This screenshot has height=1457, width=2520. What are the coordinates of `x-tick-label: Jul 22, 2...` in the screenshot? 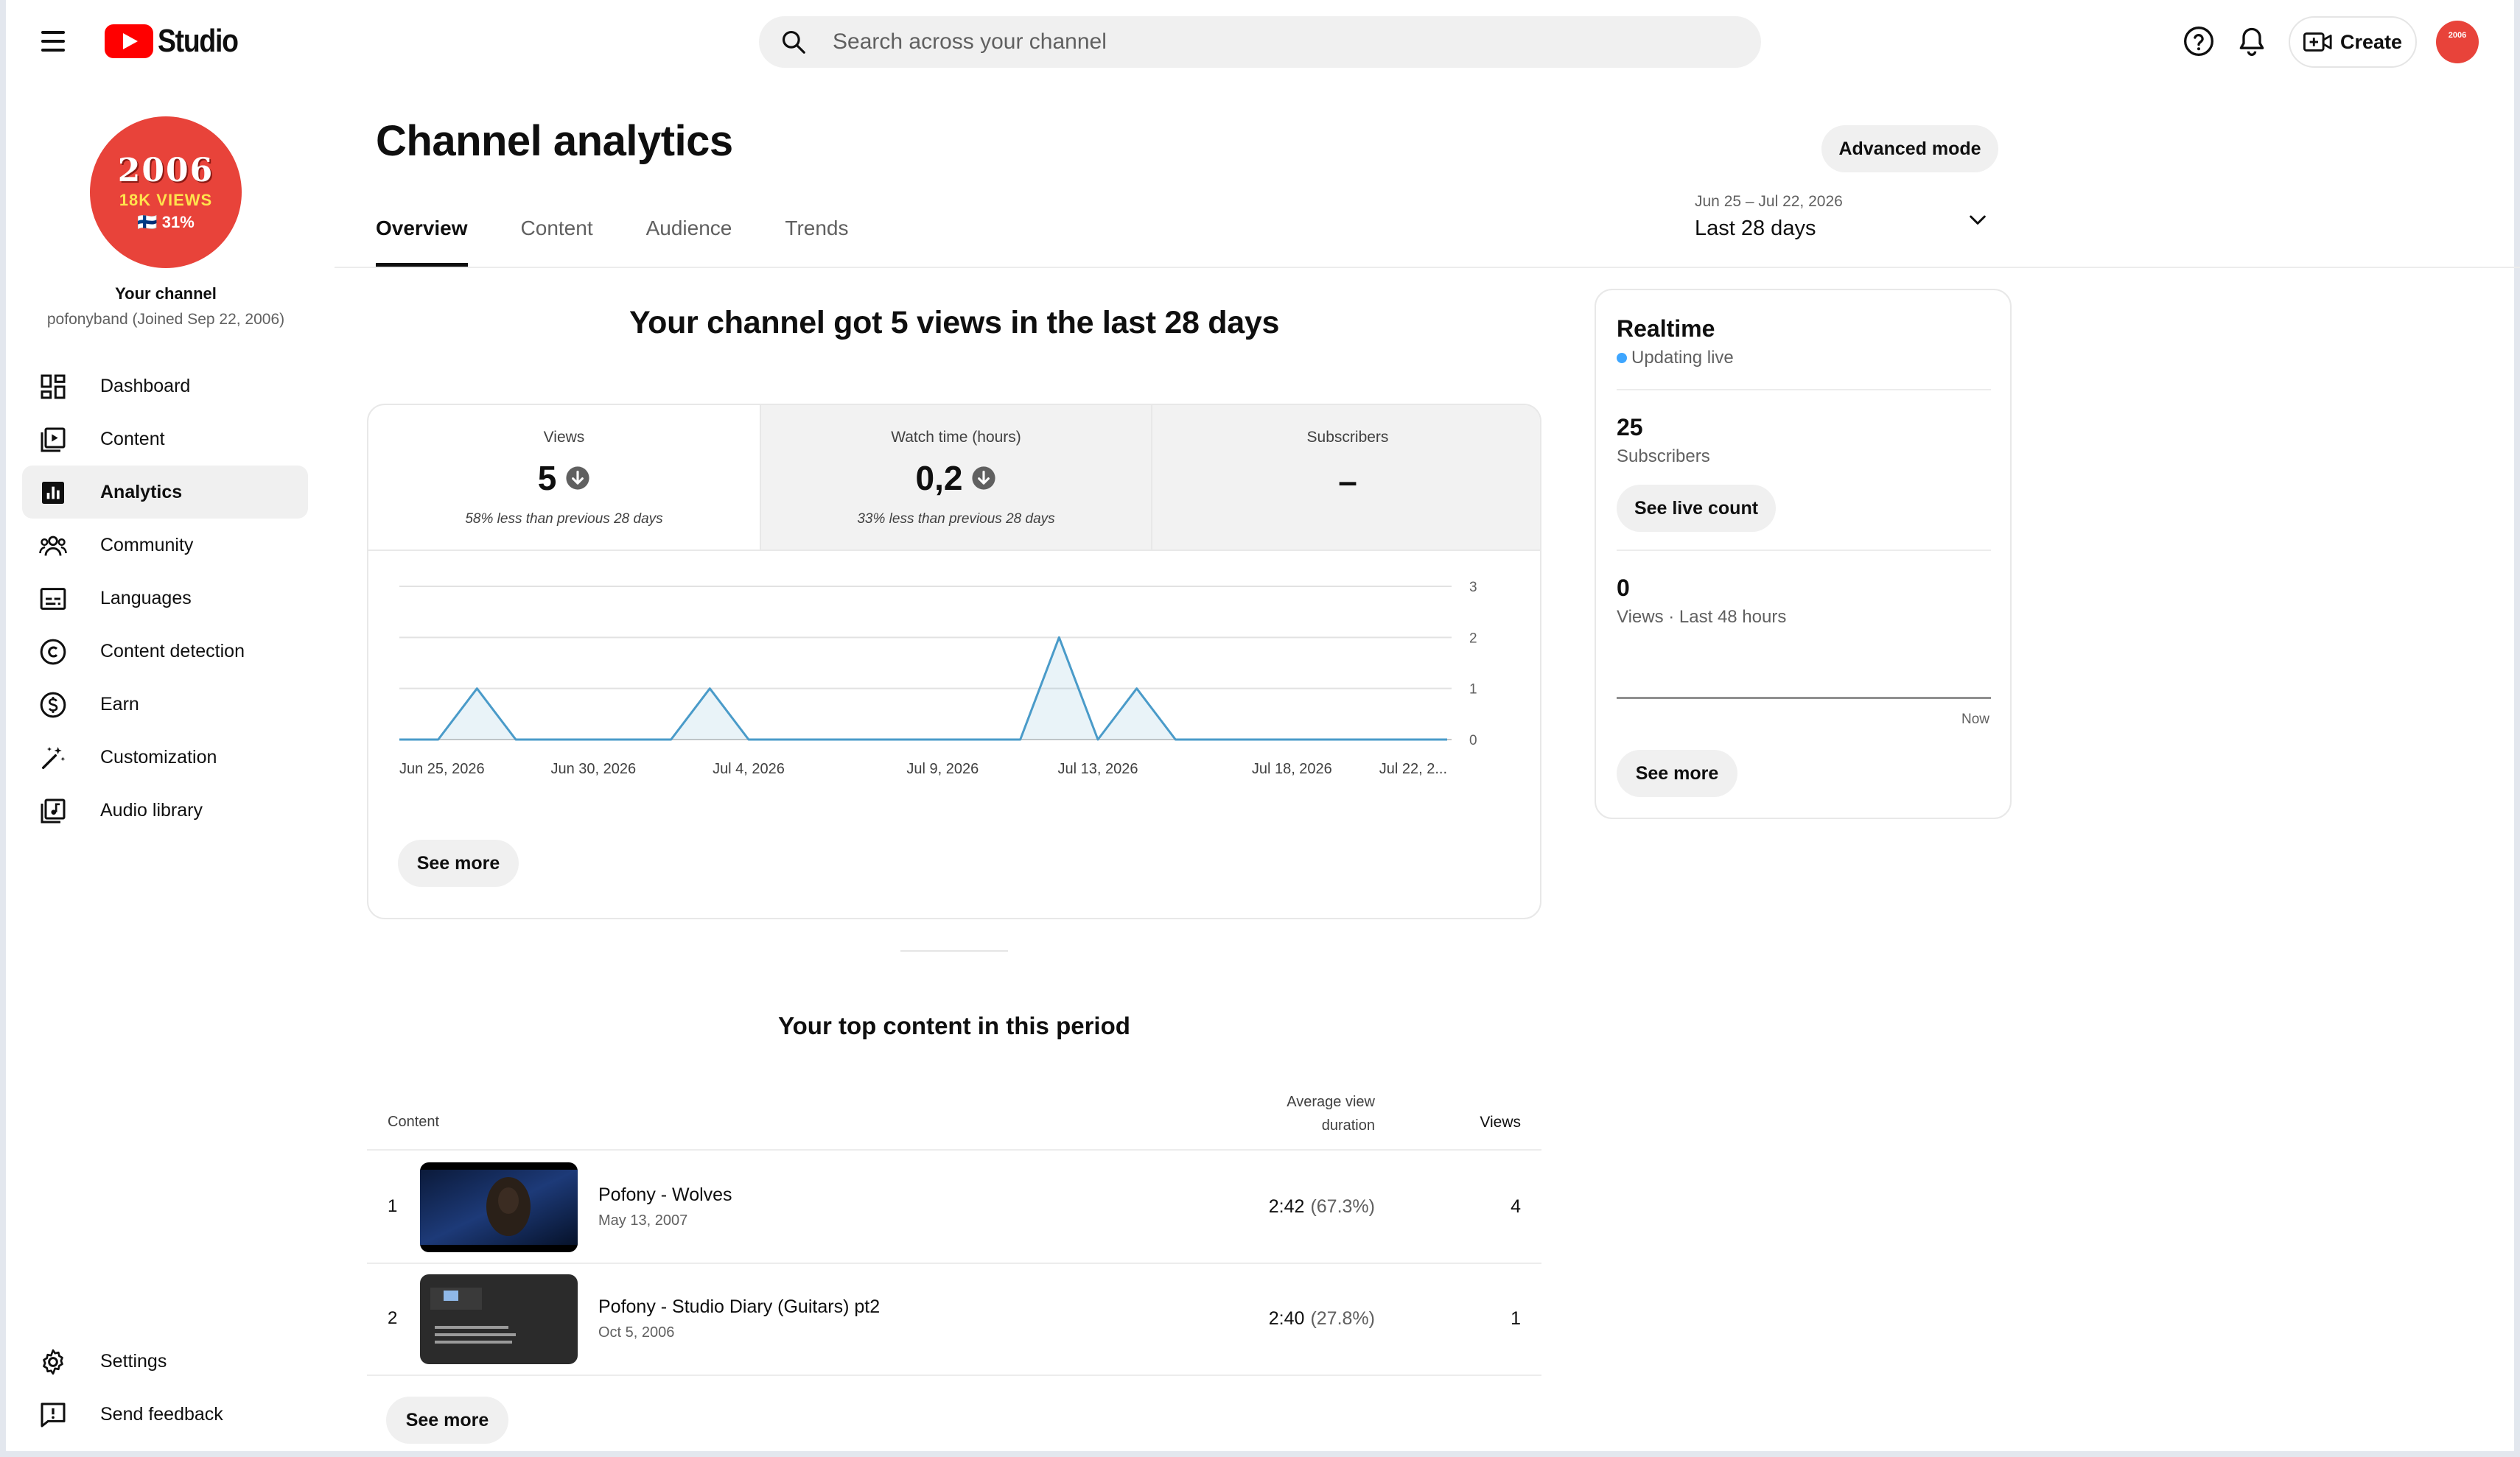 It's located at (1413, 769).